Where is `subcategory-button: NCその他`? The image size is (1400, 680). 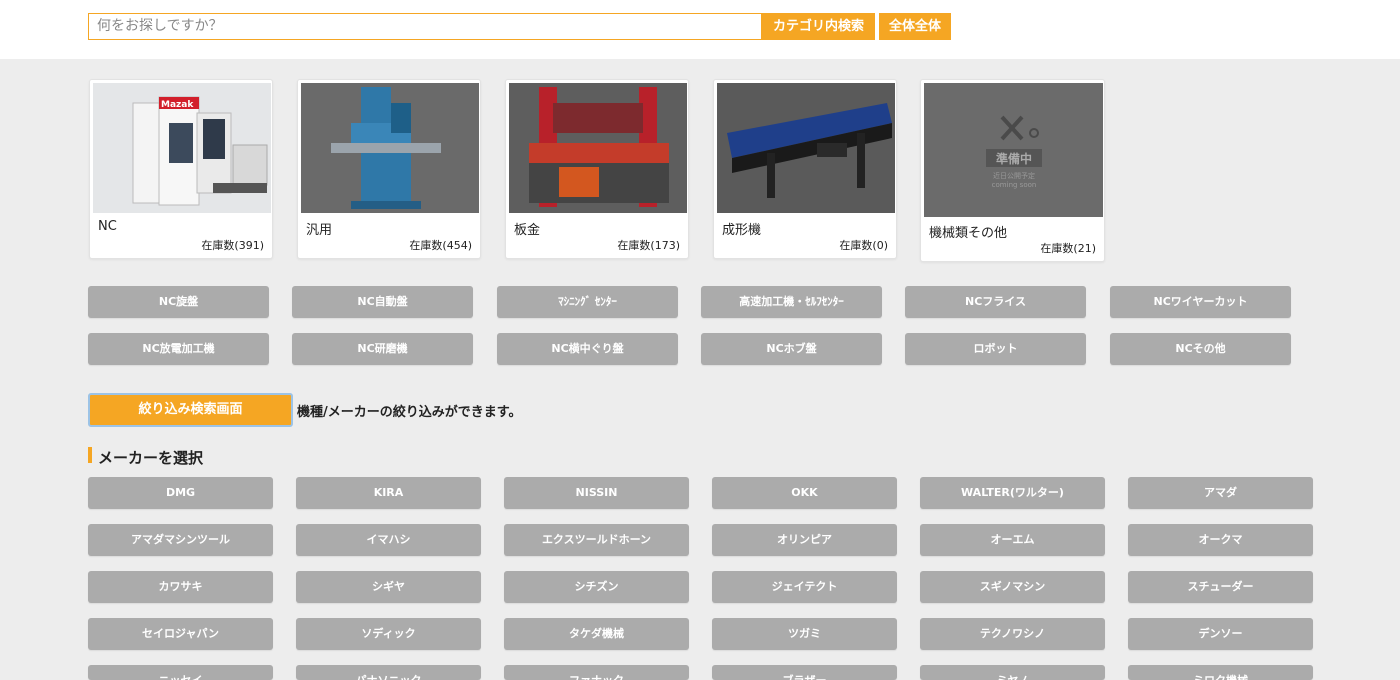 subcategory-button: NCその他 is located at coordinates (1200, 349).